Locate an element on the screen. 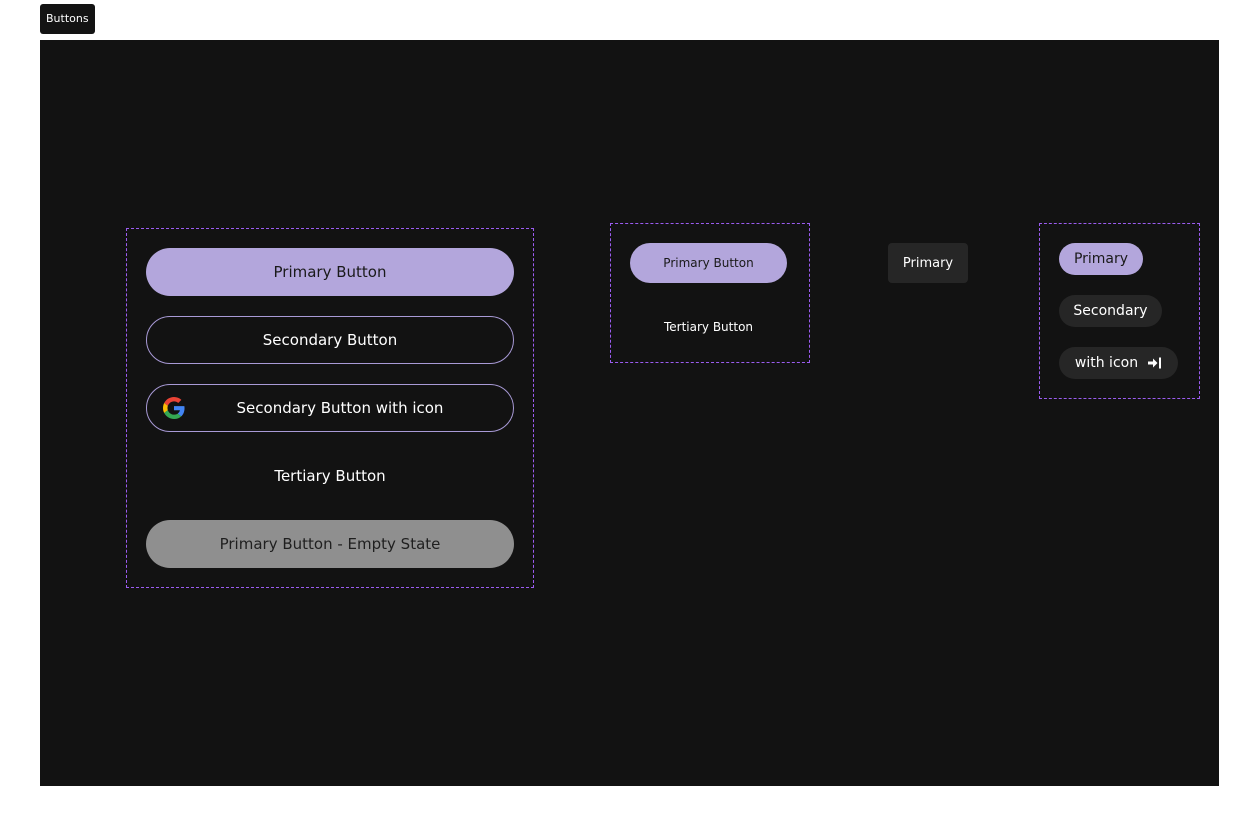 This screenshot has height=826, width=1259. sign-in-icon is located at coordinates (1155, 363).